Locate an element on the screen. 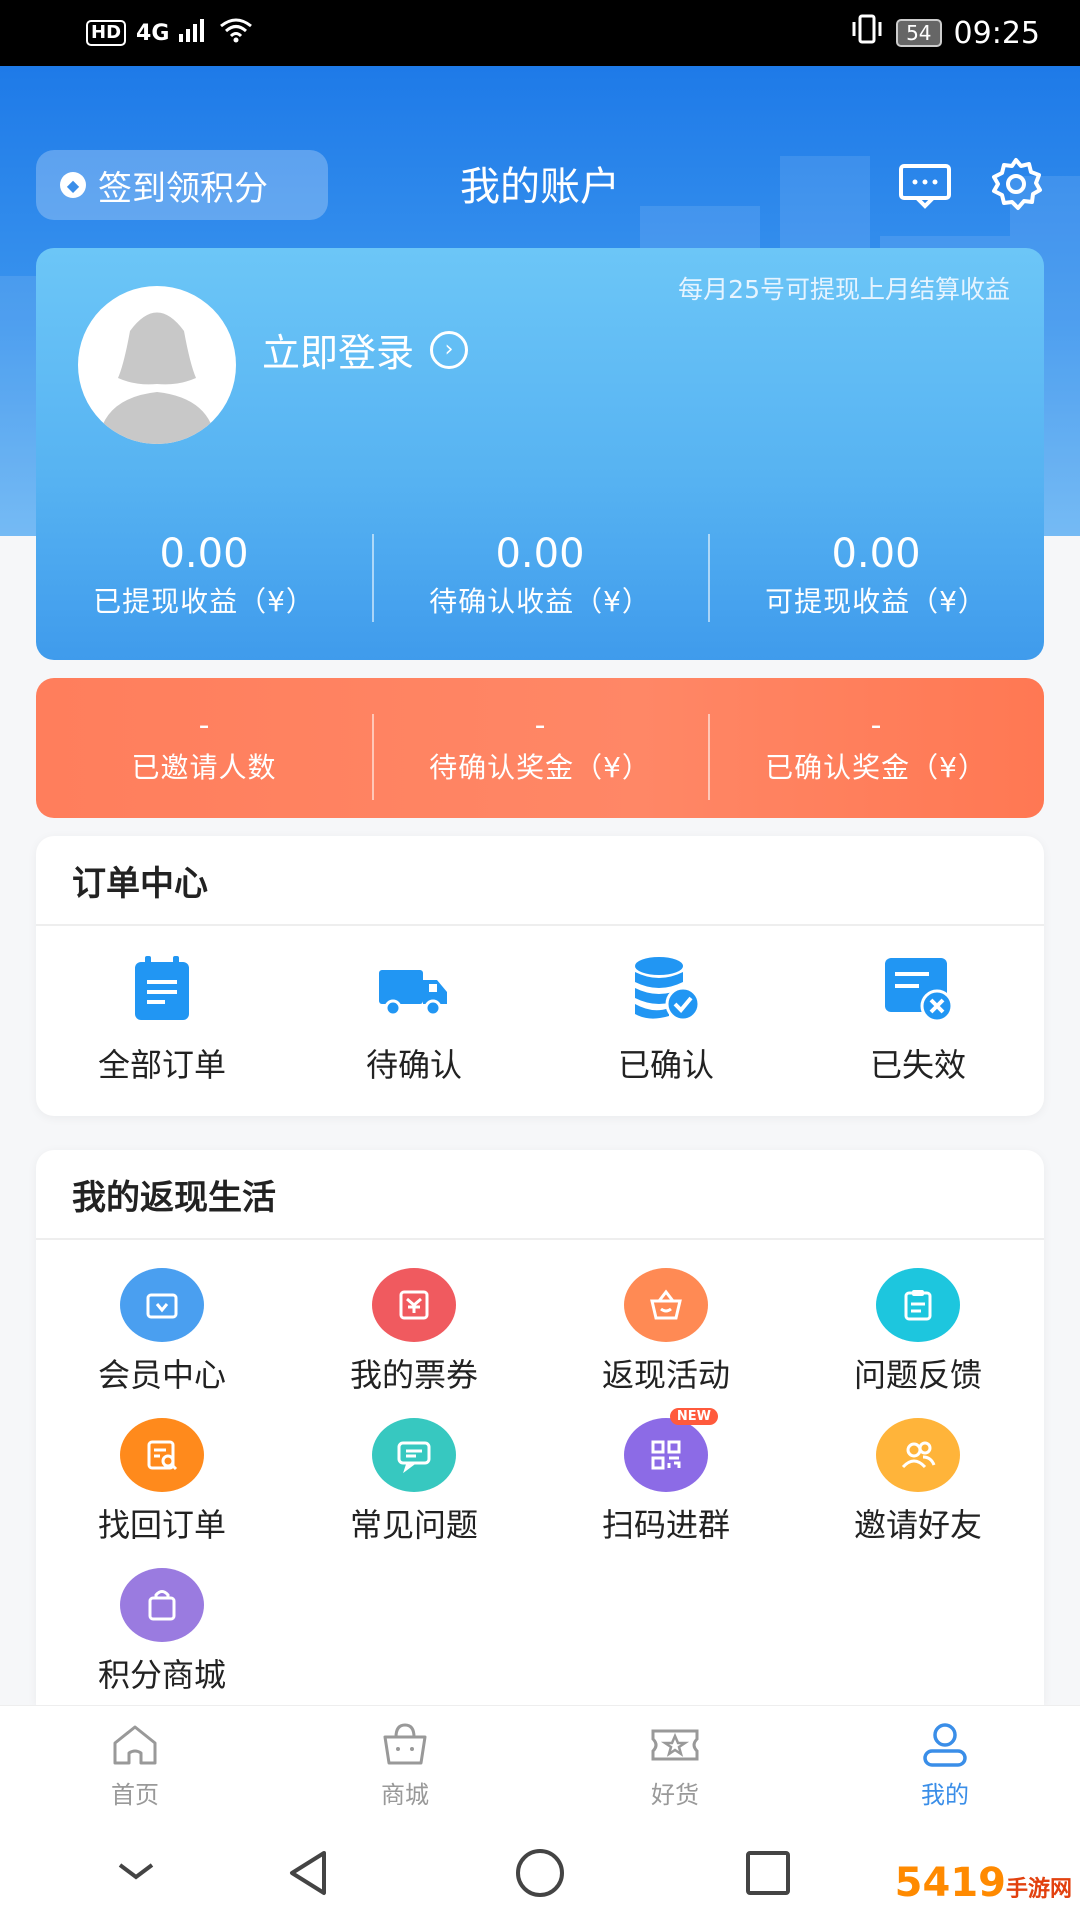 The width and height of the screenshot is (1080, 1920). stat-label: 已提现收益（¥） is located at coordinates (204, 601).